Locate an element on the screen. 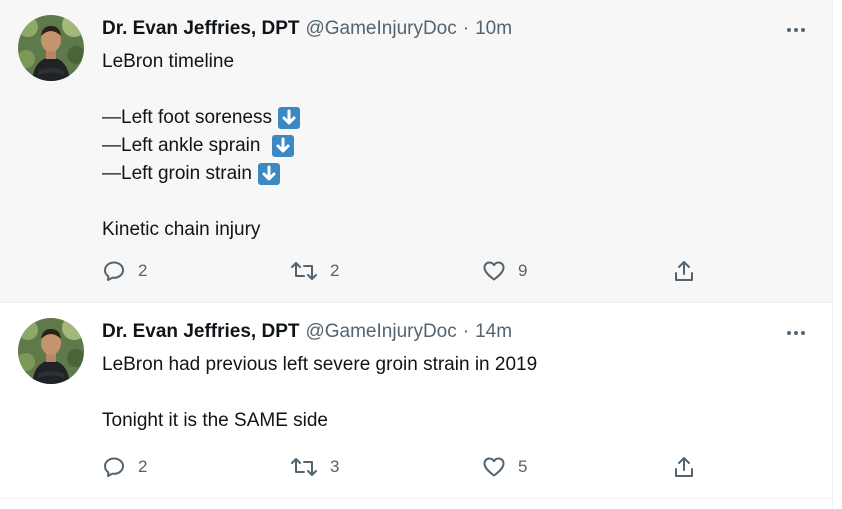 The width and height of the screenshot is (842, 509). tweet-line: Tonight it is the SAME side is located at coordinates (215, 420).